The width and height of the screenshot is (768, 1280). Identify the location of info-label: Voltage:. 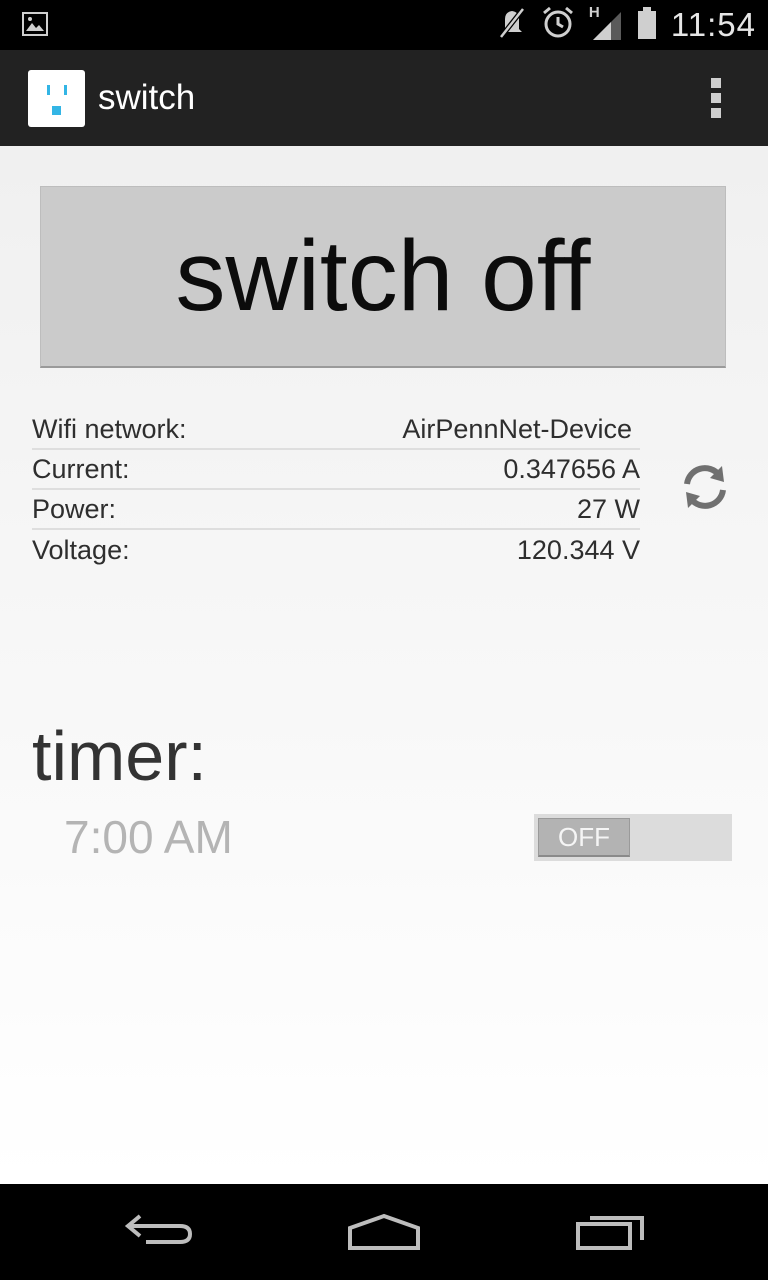
(81, 549).